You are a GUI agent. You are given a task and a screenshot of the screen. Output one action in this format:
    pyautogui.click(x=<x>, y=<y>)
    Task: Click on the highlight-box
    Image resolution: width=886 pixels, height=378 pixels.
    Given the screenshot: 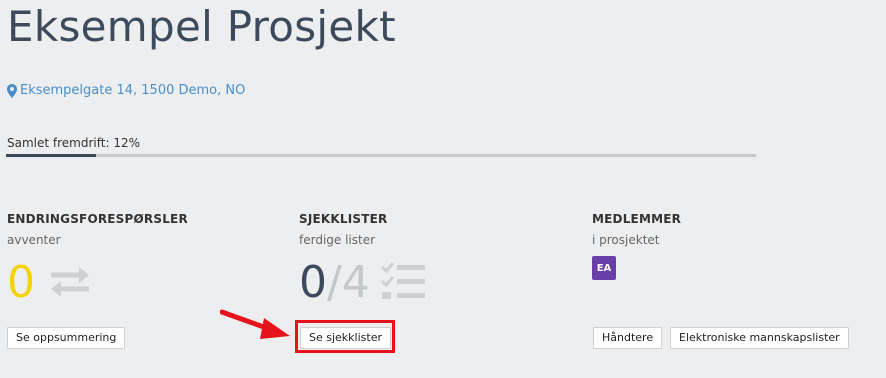 What is the action you would take?
    pyautogui.click(x=345, y=336)
    